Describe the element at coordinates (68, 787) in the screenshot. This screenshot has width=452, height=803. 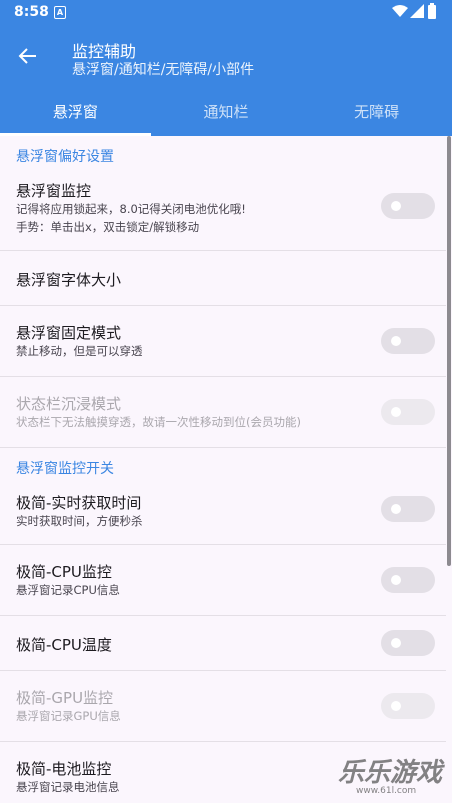
I see `setting-summary: 悬浮窗记录电池信息` at that location.